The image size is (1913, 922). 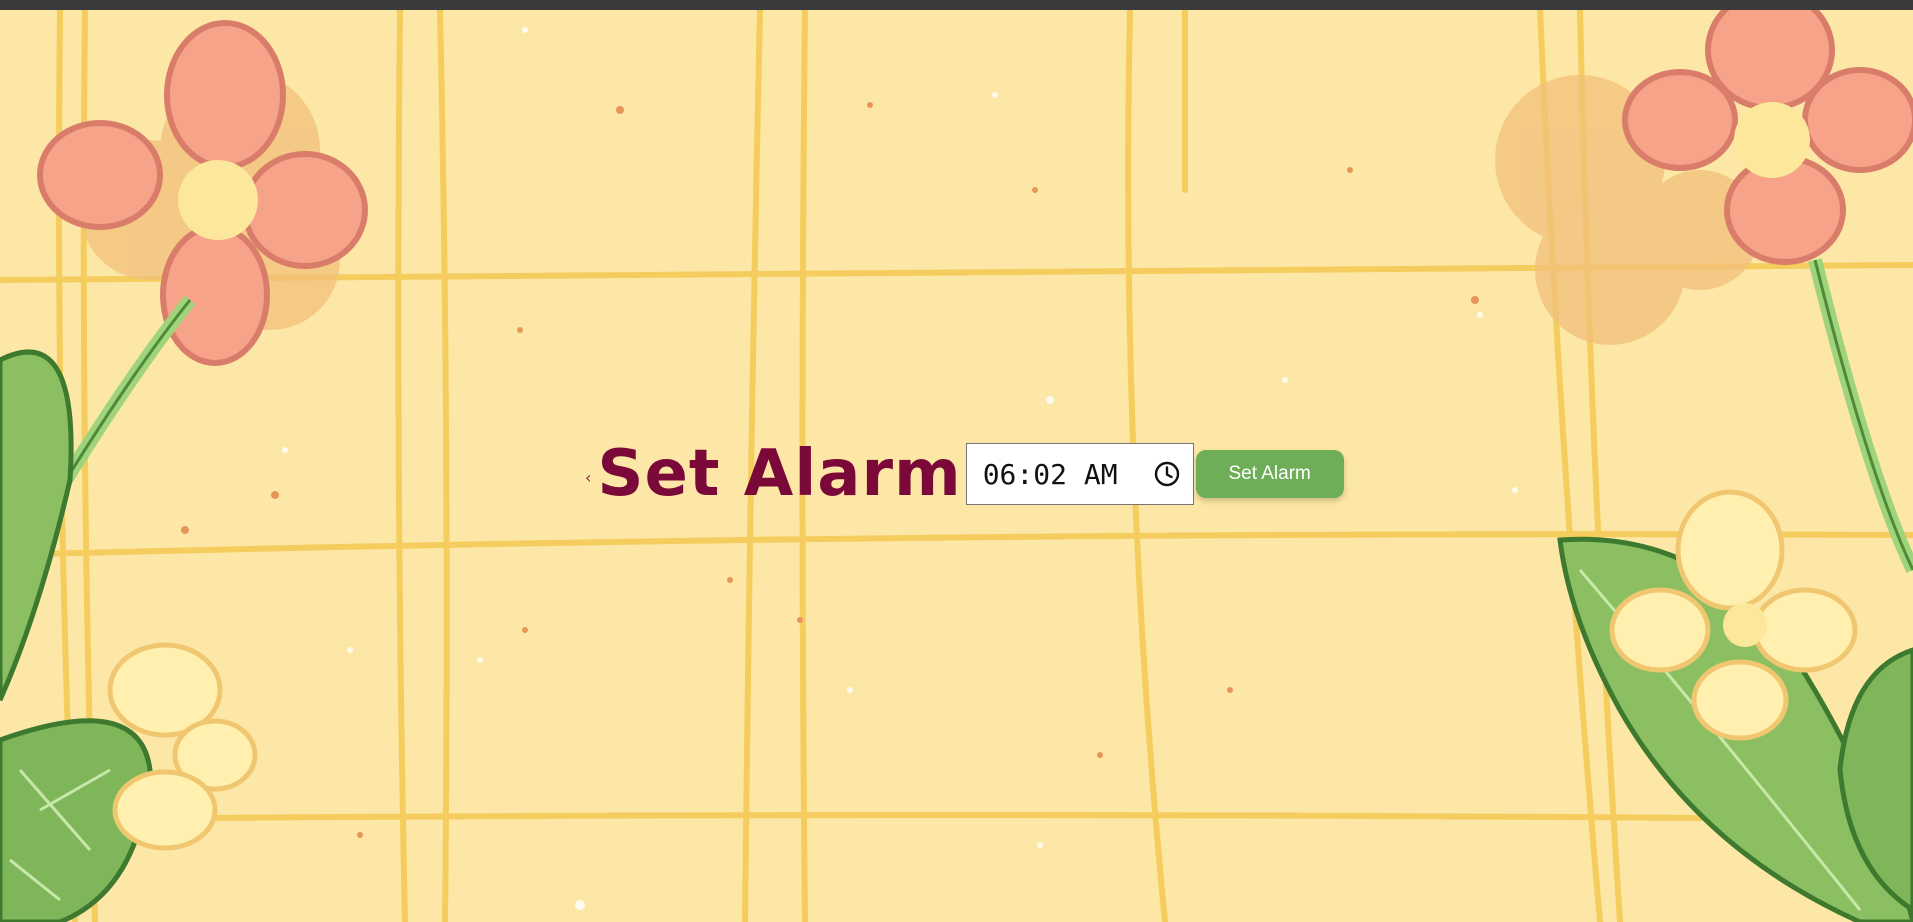 What do you see at coordinates (1167, 474) in the screenshot?
I see `clock-icon` at bounding box center [1167, 474].